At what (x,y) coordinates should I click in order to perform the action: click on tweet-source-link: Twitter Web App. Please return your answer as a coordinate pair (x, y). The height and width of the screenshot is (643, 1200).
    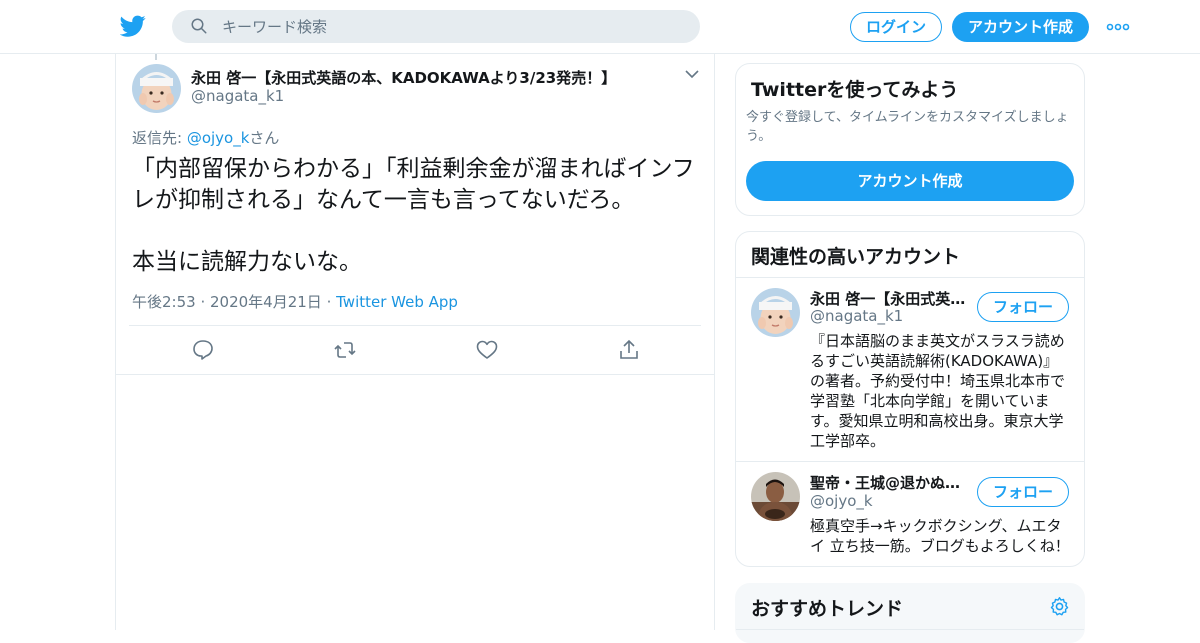
    Looking at the image, I should click on (397, 302).